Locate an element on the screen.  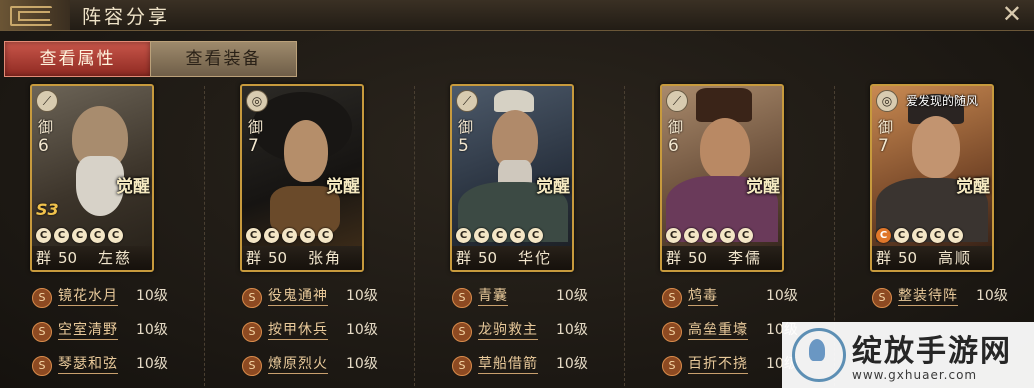
hero-name: 高顺 is located at coordinates (955, 258).